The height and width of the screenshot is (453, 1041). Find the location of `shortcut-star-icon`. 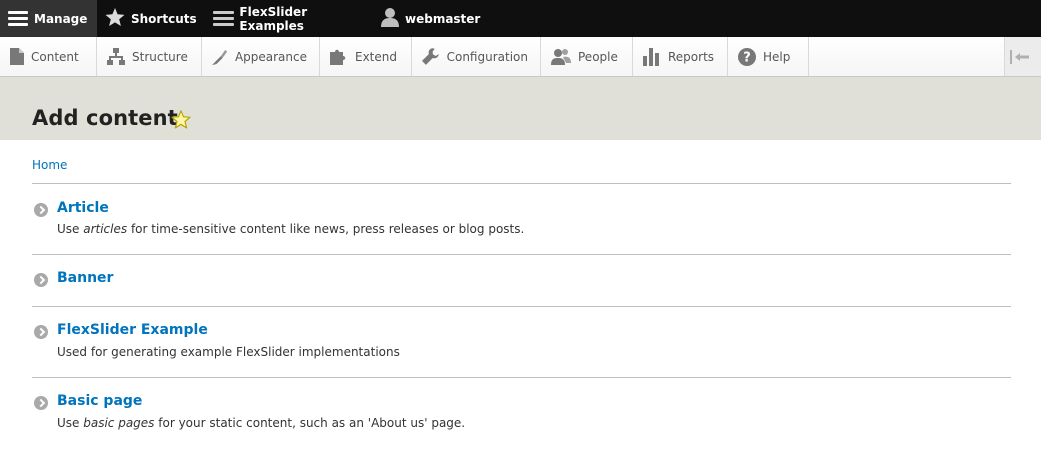

shortcut-star-icon is located at coordinates (181, 121).